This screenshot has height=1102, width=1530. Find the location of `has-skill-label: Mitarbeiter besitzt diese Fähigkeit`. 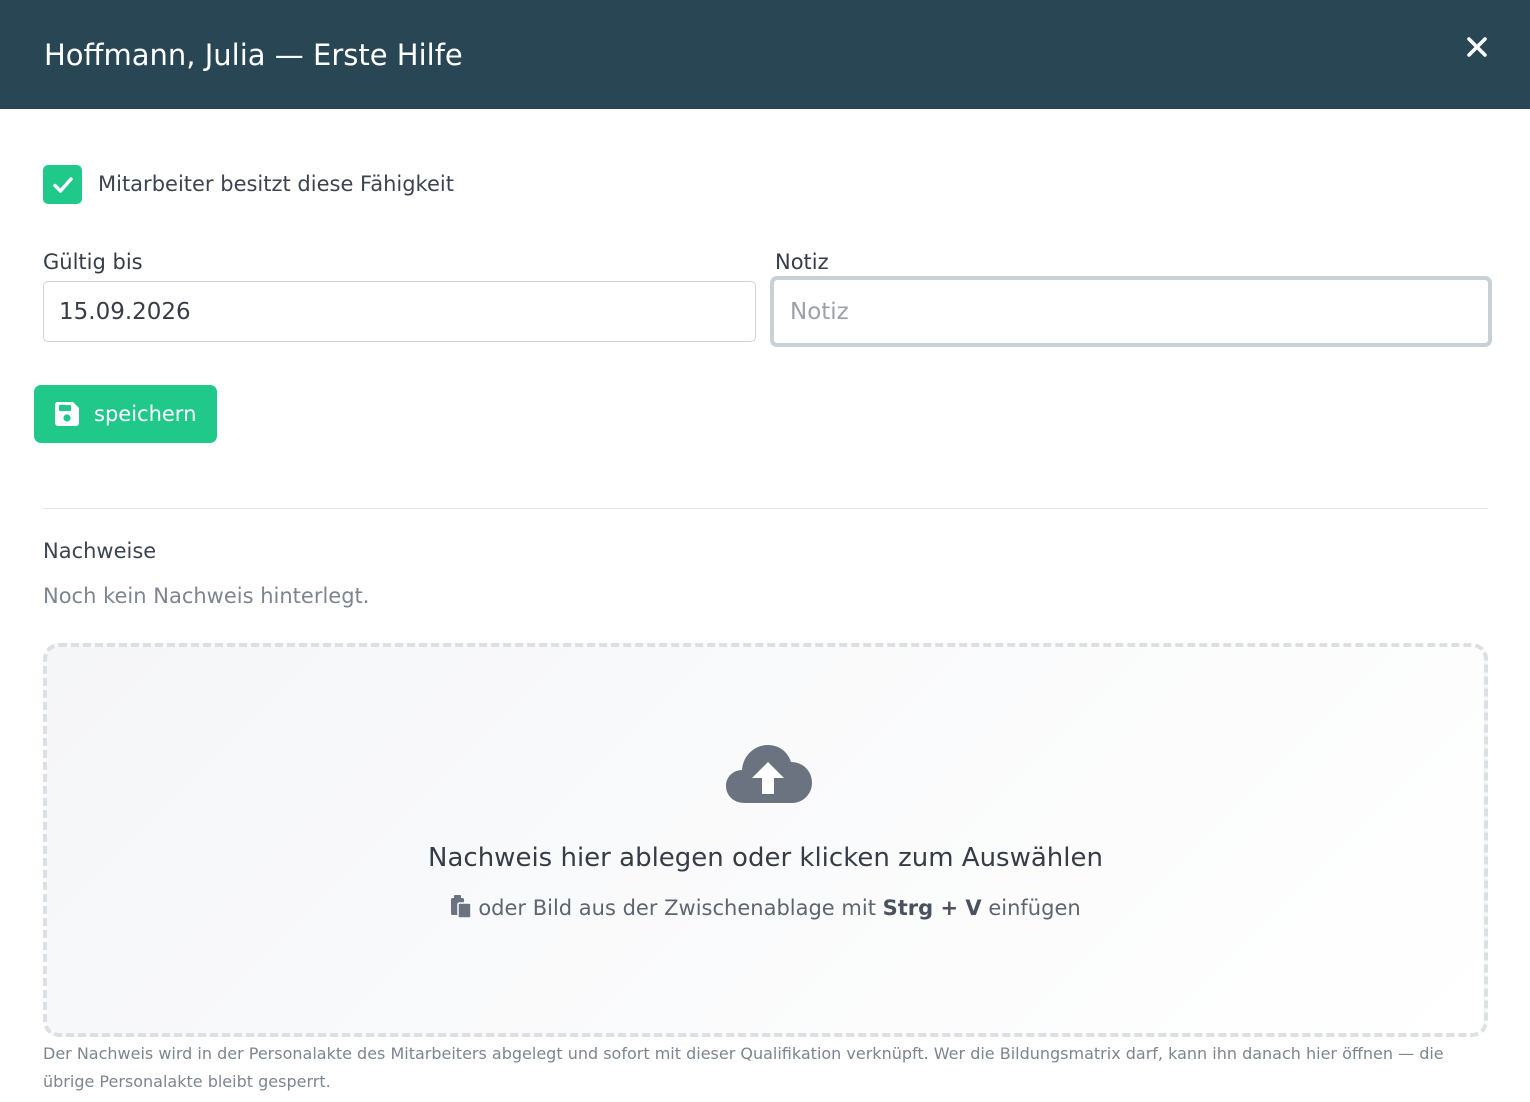

has-skill-label: Mitarbeiter besitzt diese Fähigkeit is located at coordinates (276, 184).